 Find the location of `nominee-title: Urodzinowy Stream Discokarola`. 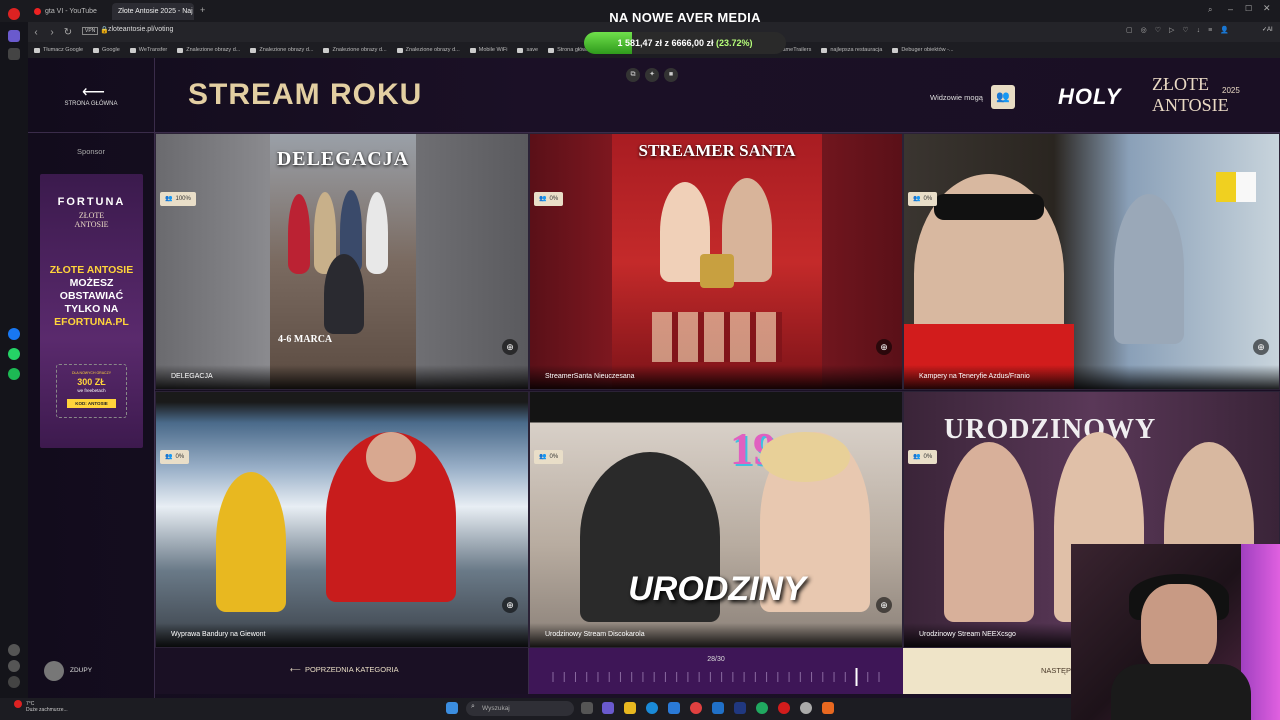

nominee-title: Urodzinowy Stream Discokarola is located at coordinates (716, 635).